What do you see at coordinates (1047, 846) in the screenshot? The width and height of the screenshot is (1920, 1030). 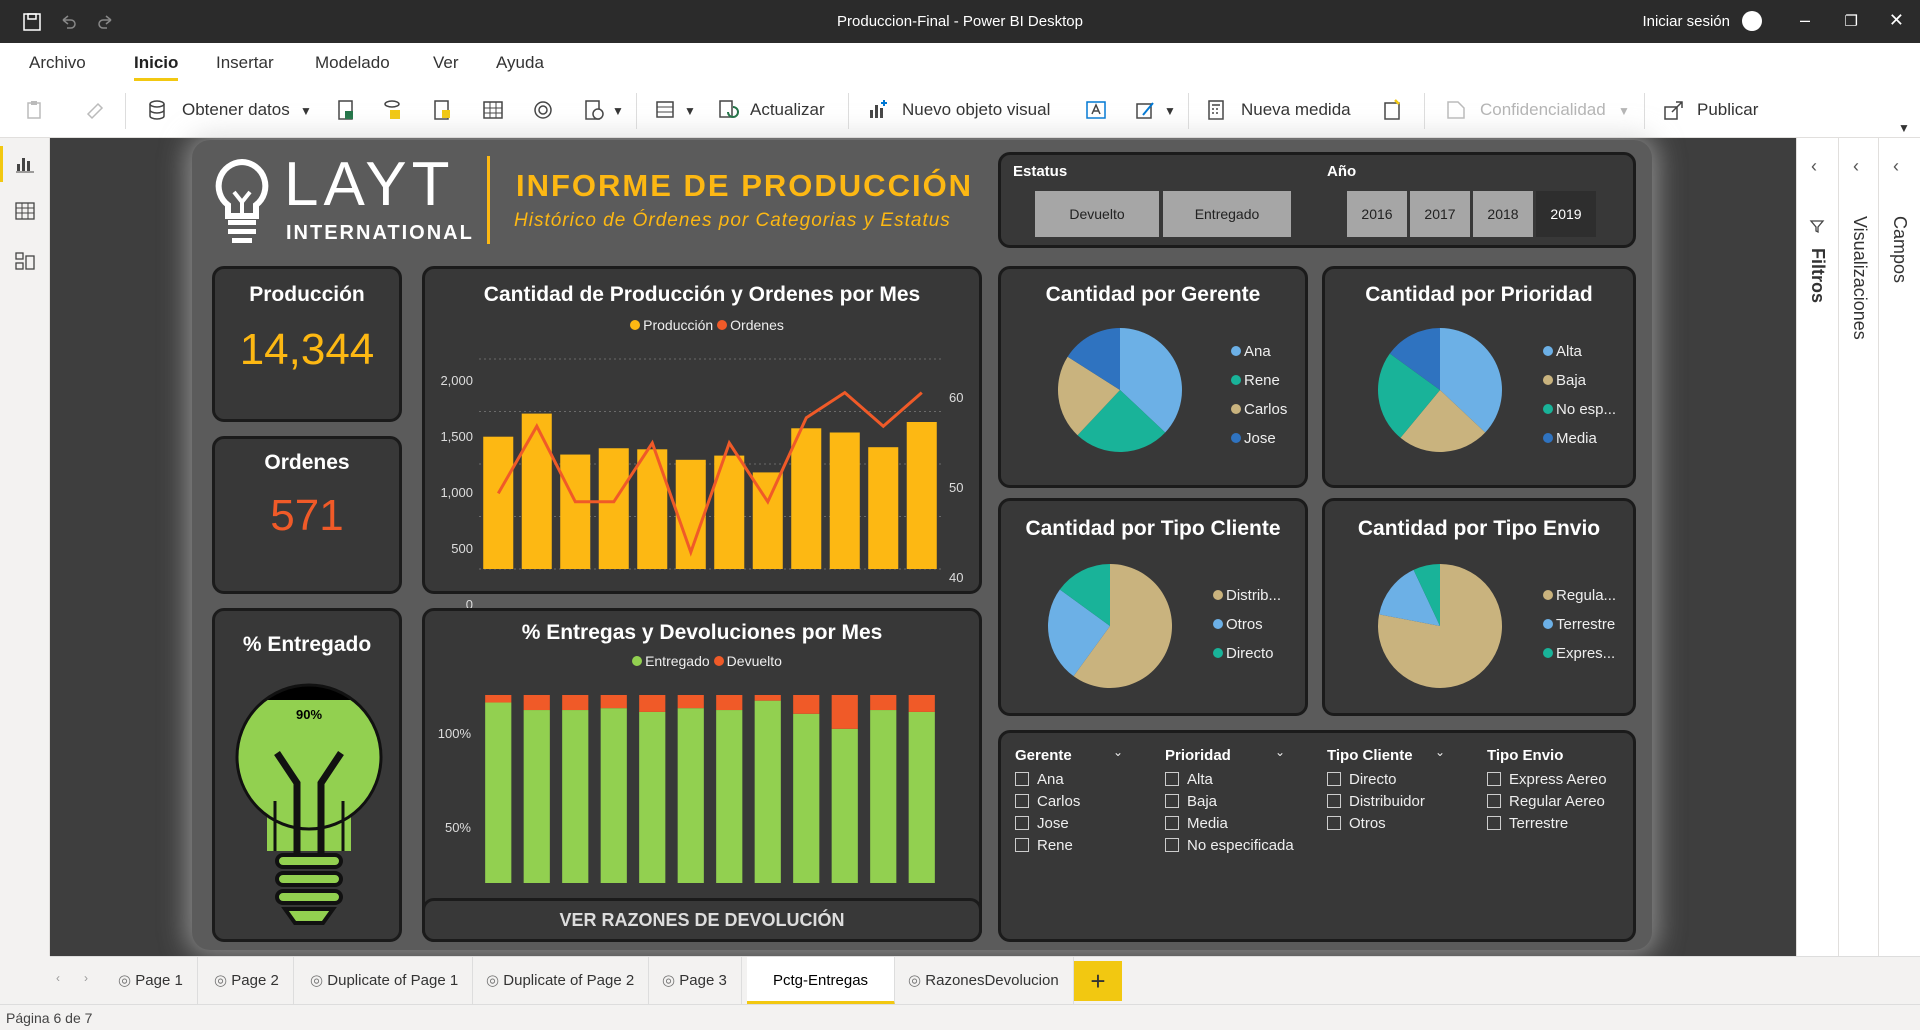 I see `slicer-item: Rene` at bounding box center [1047, 846].